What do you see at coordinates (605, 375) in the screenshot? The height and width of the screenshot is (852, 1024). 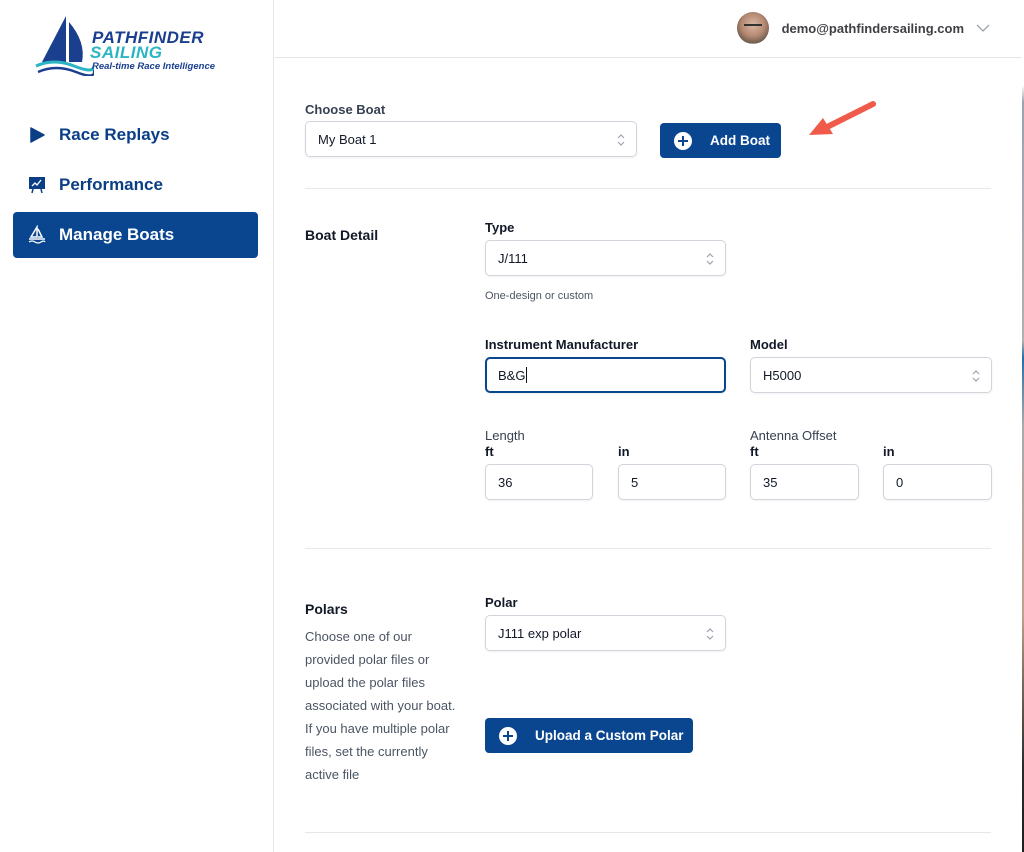 I see `instrument-manufacturer-input: B&G` at bounding box center [605, 375].